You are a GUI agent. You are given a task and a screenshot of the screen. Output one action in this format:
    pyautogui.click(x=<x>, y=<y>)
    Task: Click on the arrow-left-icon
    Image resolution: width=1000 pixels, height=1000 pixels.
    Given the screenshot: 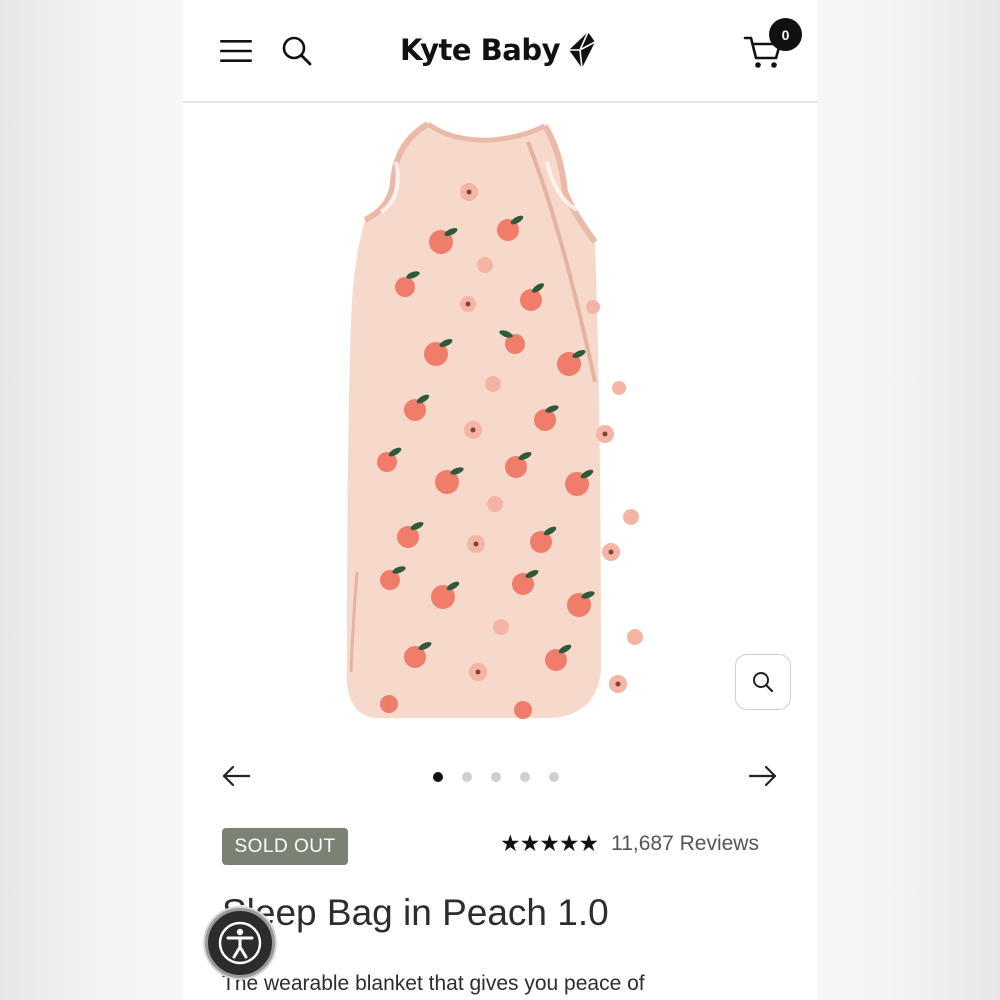 What is the action you would take?
    pyautogui.click(x=236, y=776)
    